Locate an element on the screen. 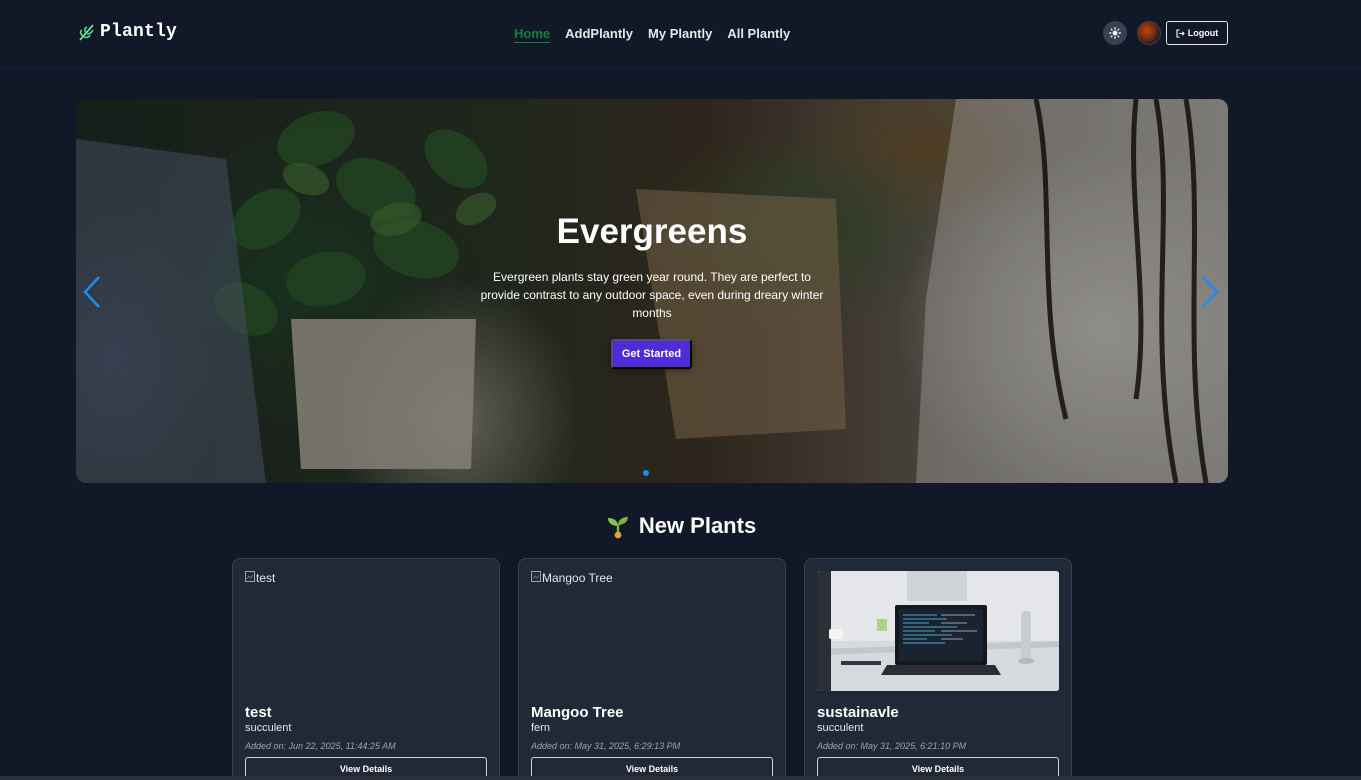  laptop-photo is located at coordinates (938, 631).